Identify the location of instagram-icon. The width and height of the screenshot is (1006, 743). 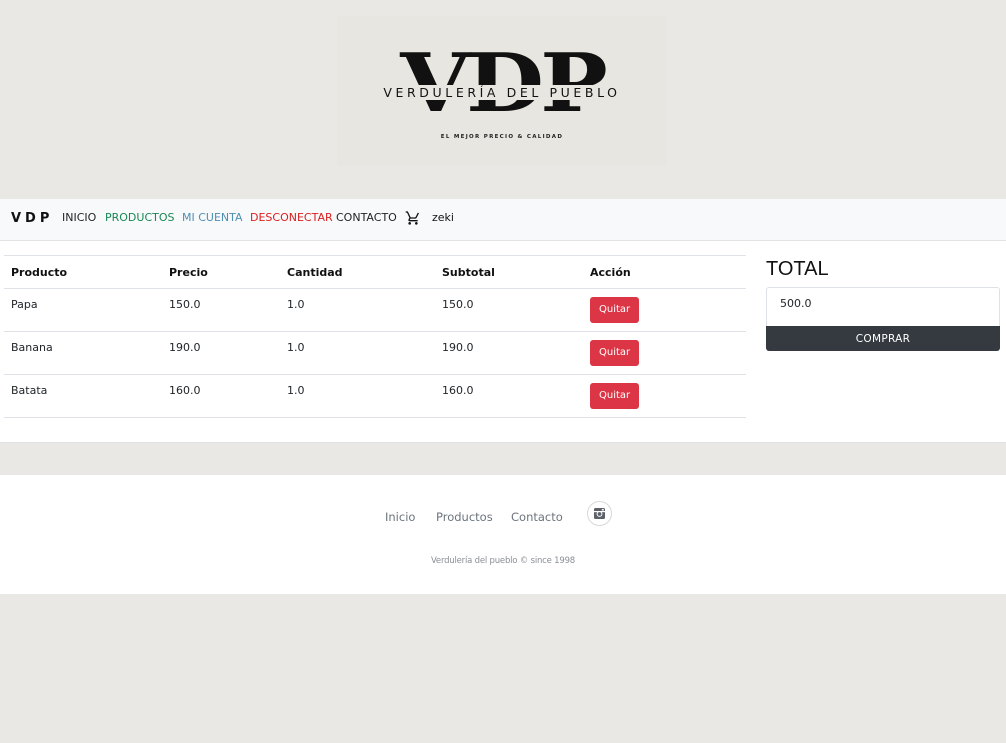
(599, 513).